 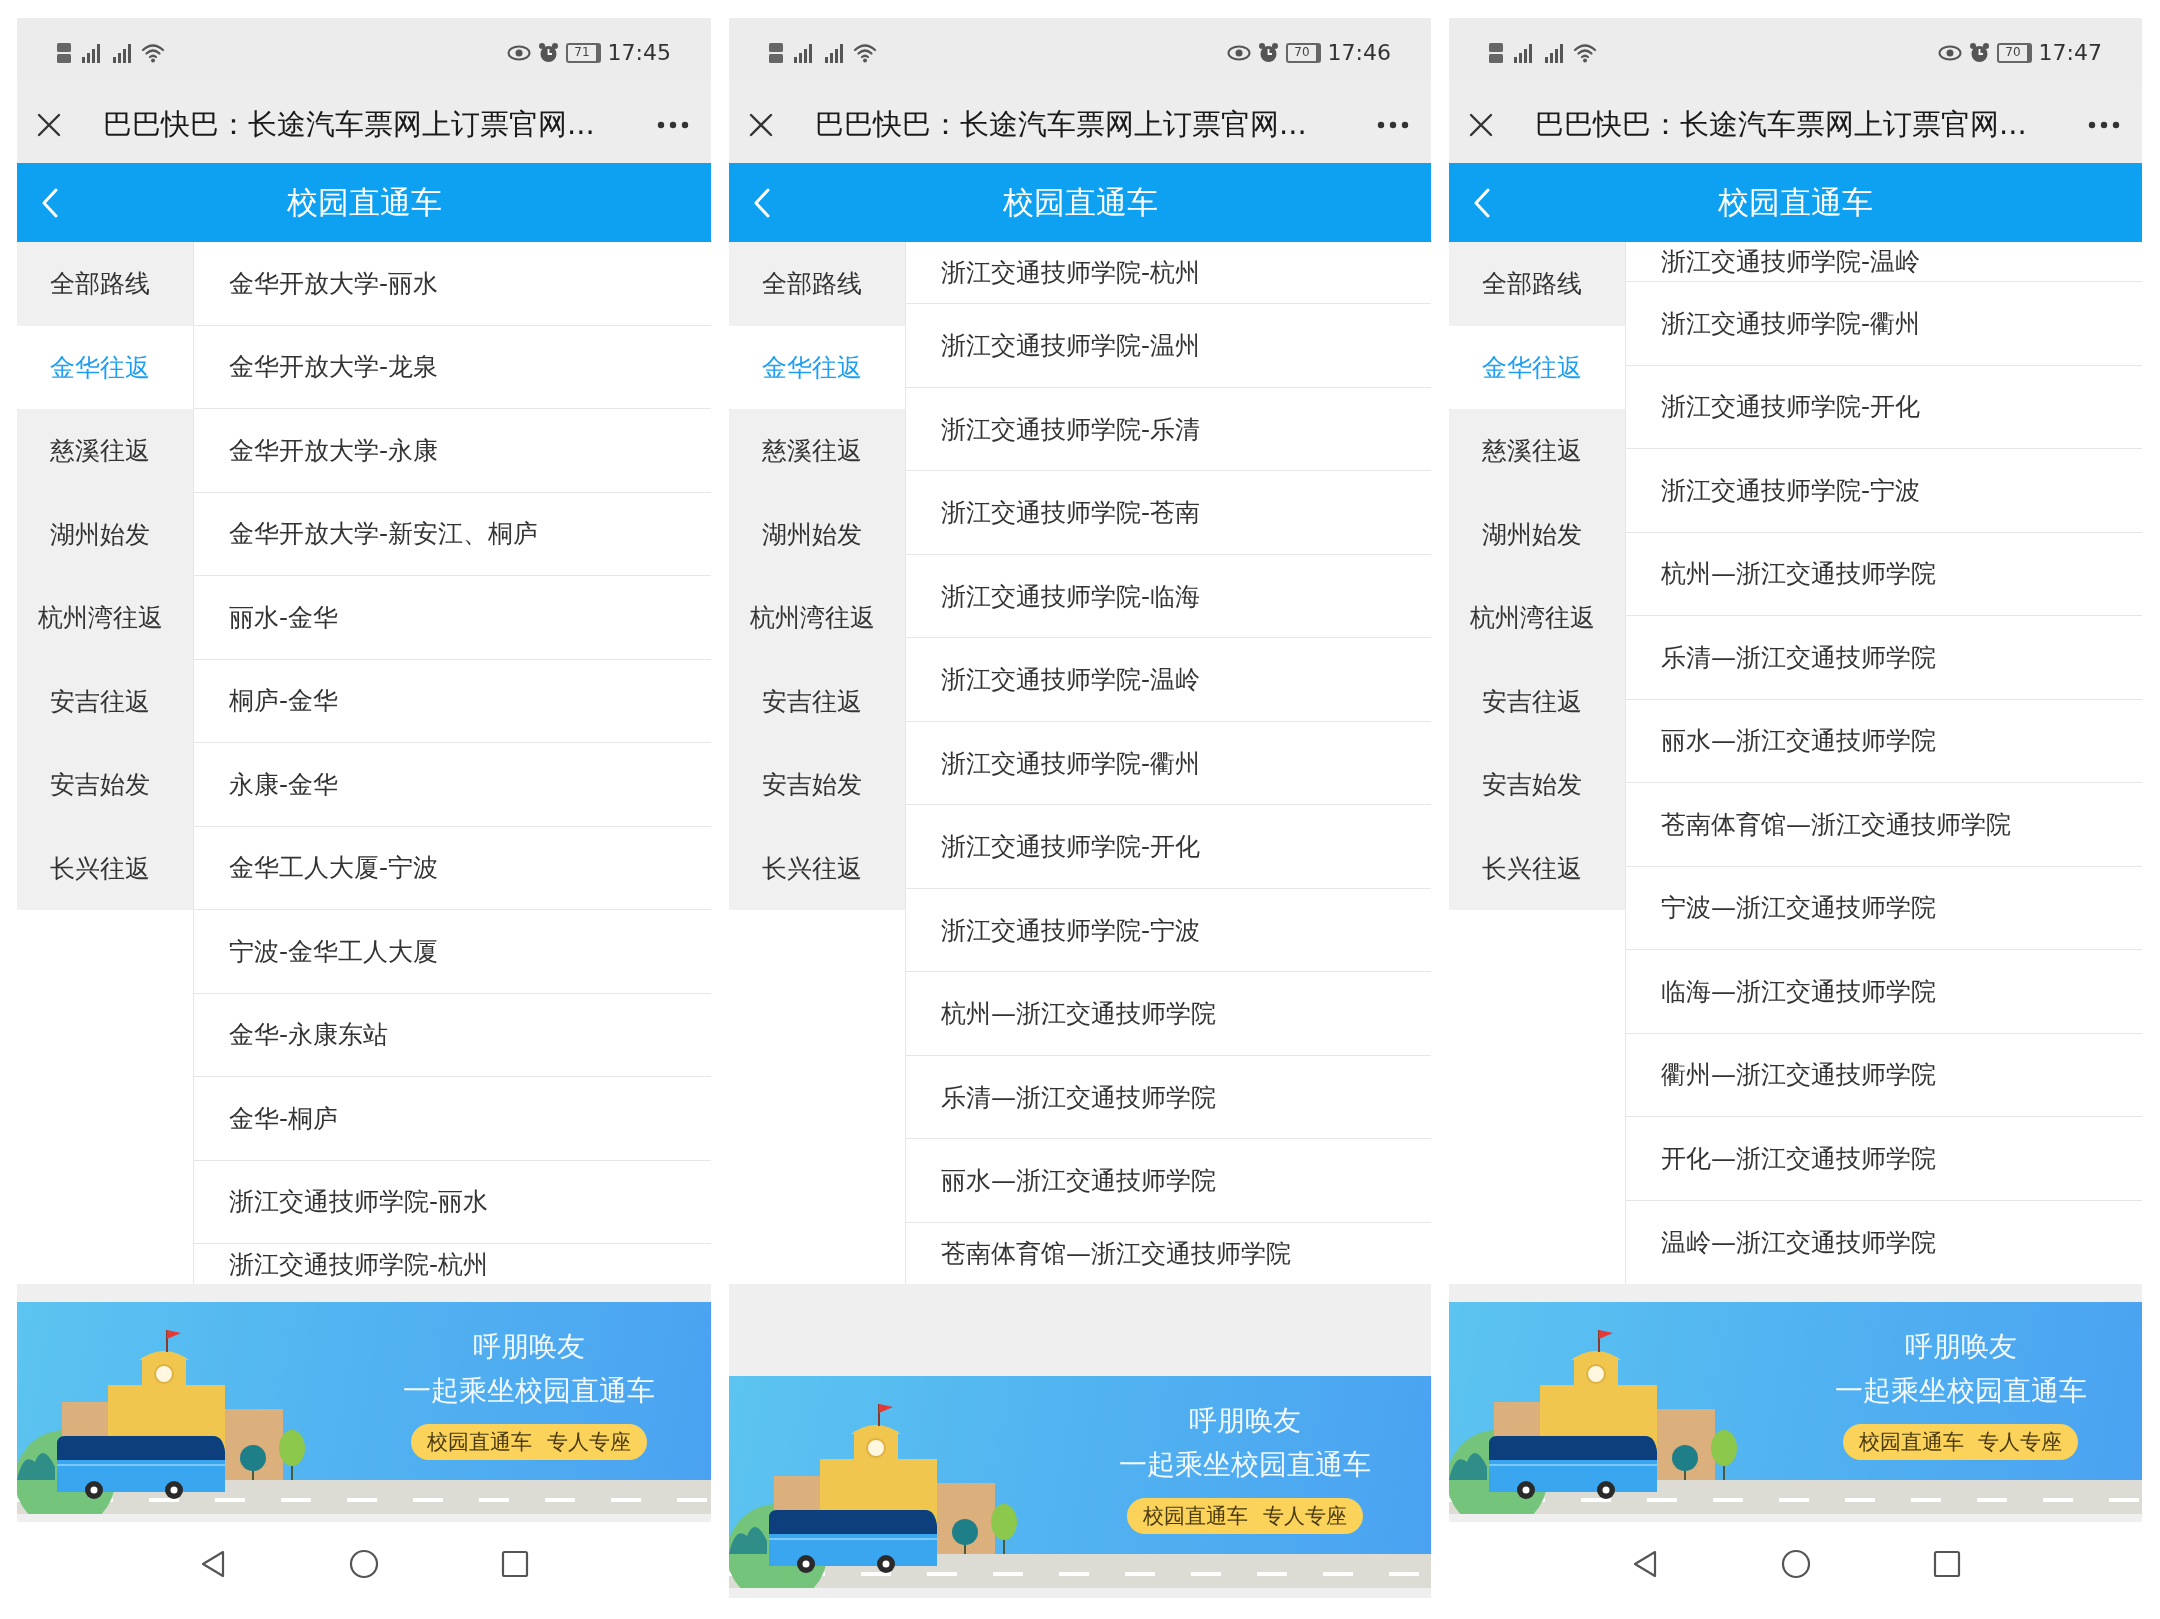 What do you see at coordinates (639, 52) in the screenshot?
I see `status-time: 17:45` at bounding box center [639, 52].